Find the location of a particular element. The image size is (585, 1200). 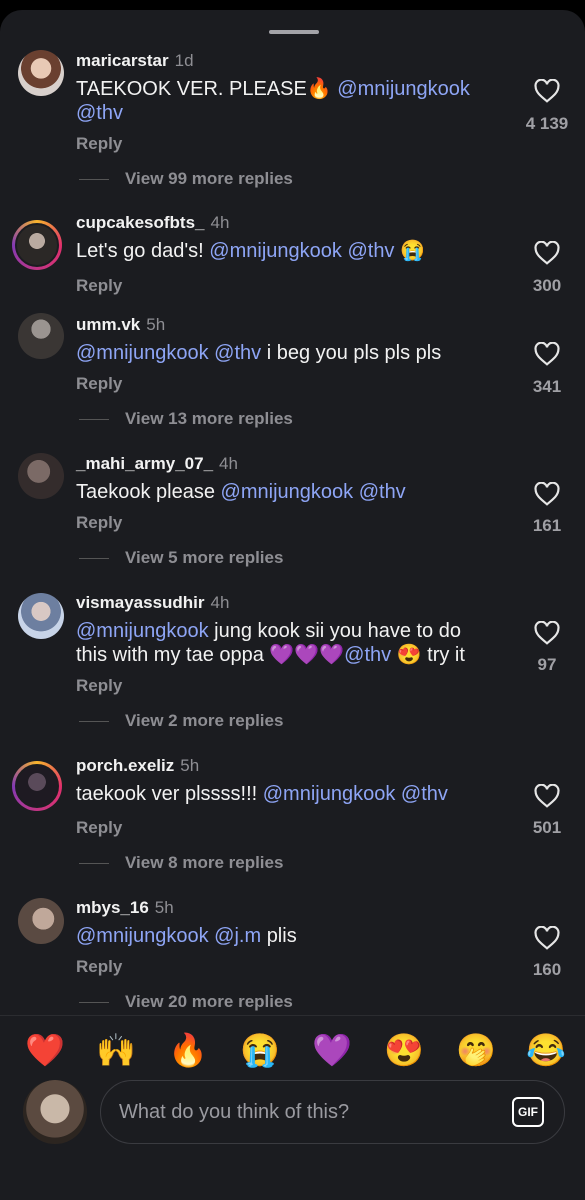

comment-input: What do you think of this? GIF is located at coordinates (332, 1112).